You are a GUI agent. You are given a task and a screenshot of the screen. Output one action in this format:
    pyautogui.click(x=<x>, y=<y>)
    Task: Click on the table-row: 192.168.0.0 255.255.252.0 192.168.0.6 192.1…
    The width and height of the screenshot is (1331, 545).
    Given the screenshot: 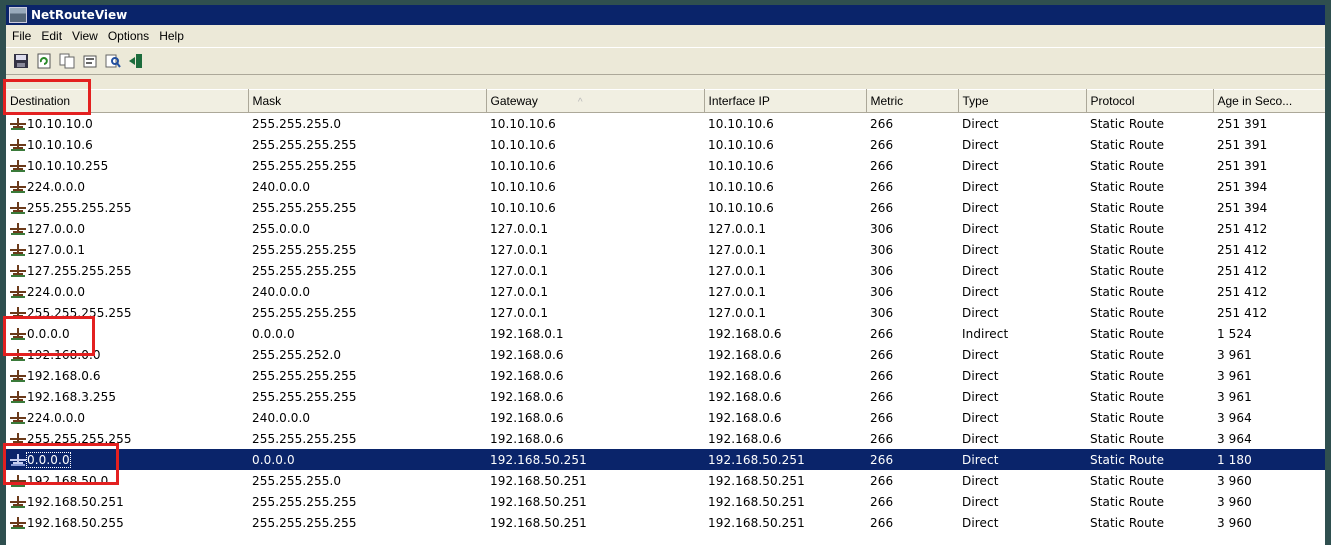 What is the action you would take?
    pyautogui.click(x=665, y=354)
    